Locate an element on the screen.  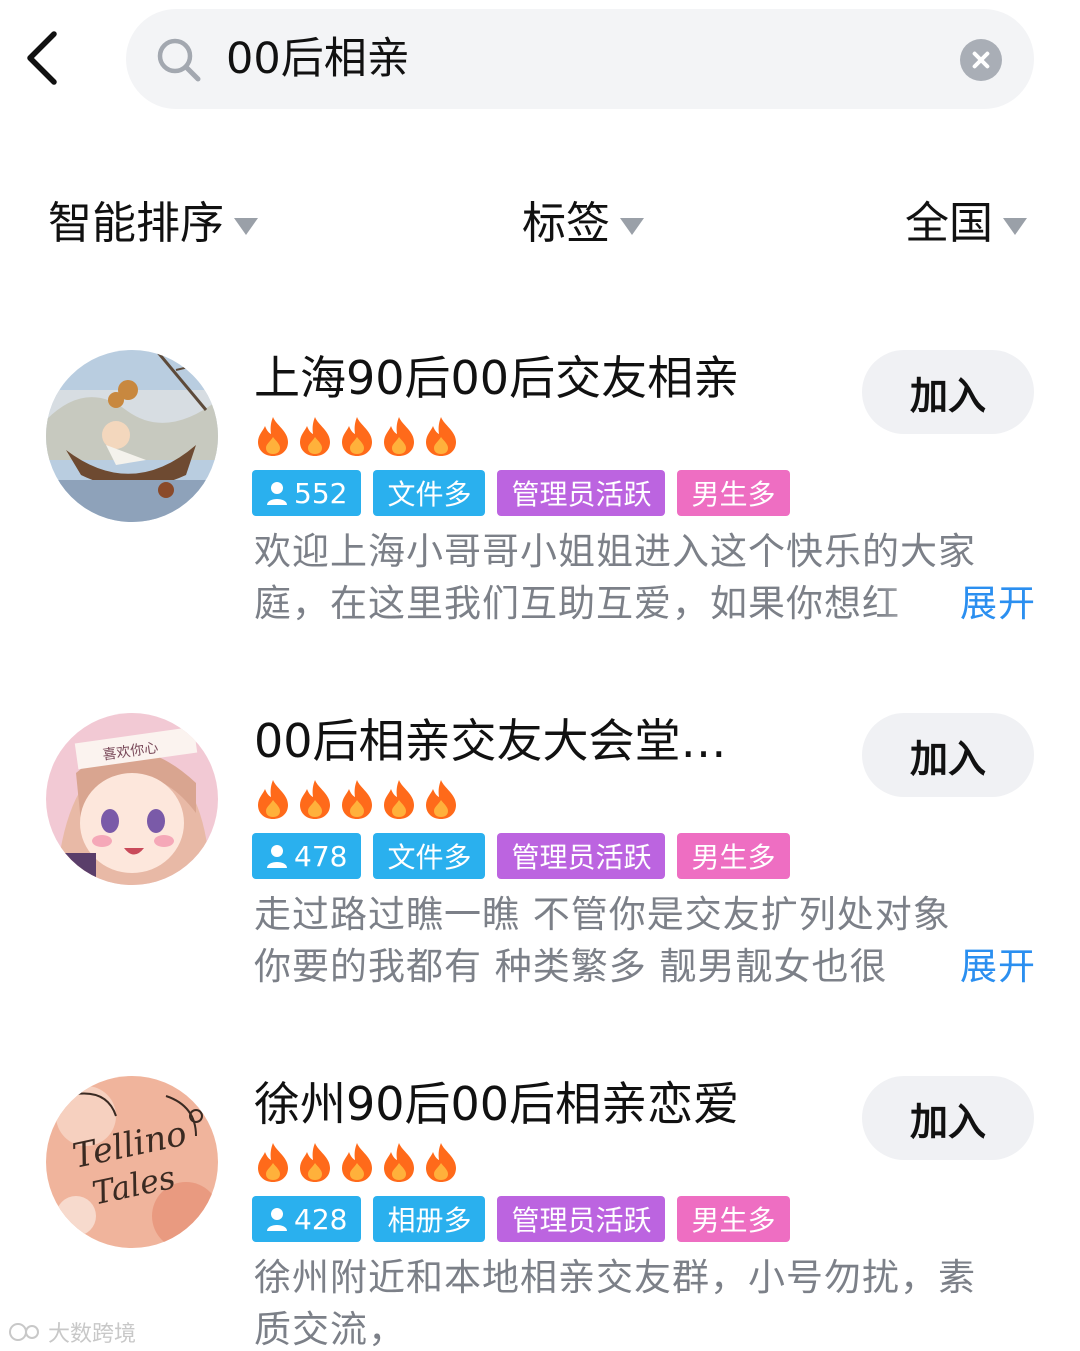
group-description: 欢迎上海小哥哥小姐姐进入这个快乐的大家 庭，在这里我们互助互爱，如果你想红 展开 is located at coordinates (645, 578).